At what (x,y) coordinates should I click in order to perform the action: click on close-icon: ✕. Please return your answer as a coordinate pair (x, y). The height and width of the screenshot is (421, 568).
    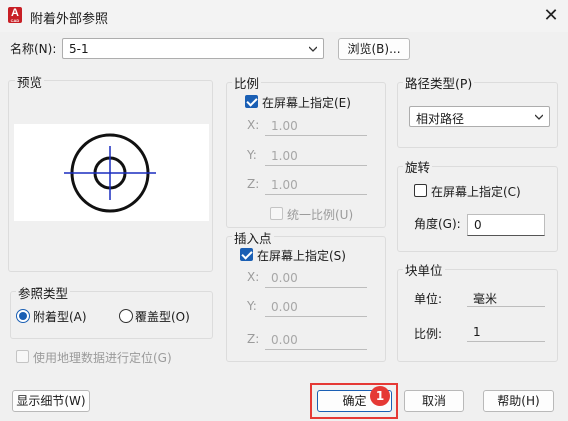
    Looking at the image, I should click on (551, 16).